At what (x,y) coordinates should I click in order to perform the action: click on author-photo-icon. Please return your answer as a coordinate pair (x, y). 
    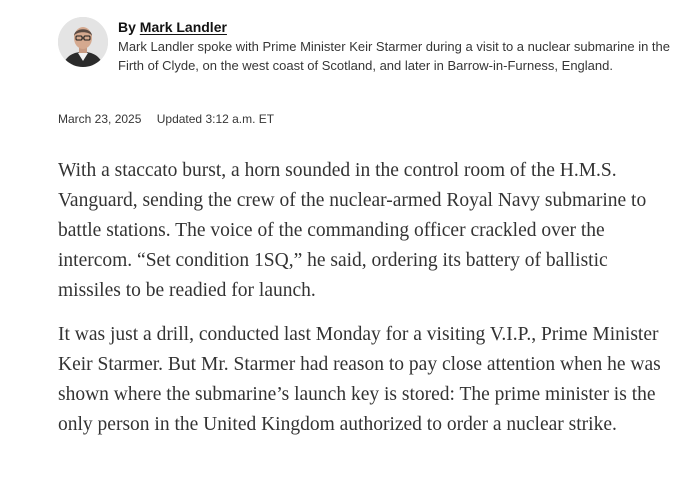
    Looking at the image, I should click on (83, 42).